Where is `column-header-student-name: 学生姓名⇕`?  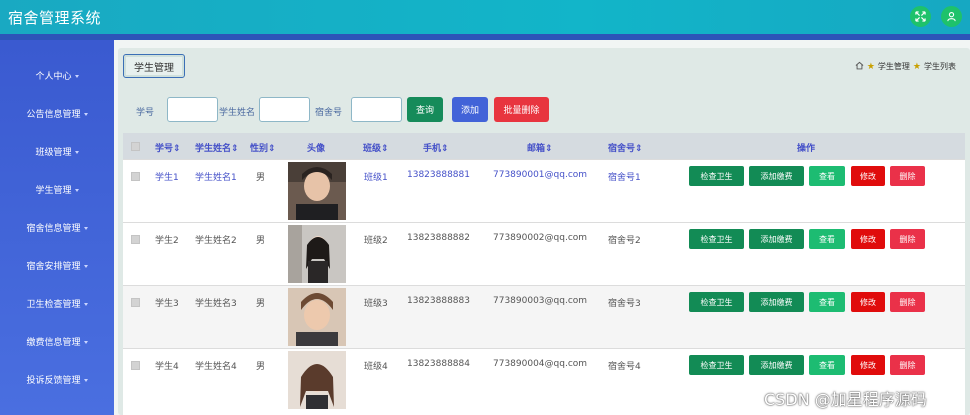 column-header-student-name: 学生姓名⇕ is located at coordinates (217, 147).